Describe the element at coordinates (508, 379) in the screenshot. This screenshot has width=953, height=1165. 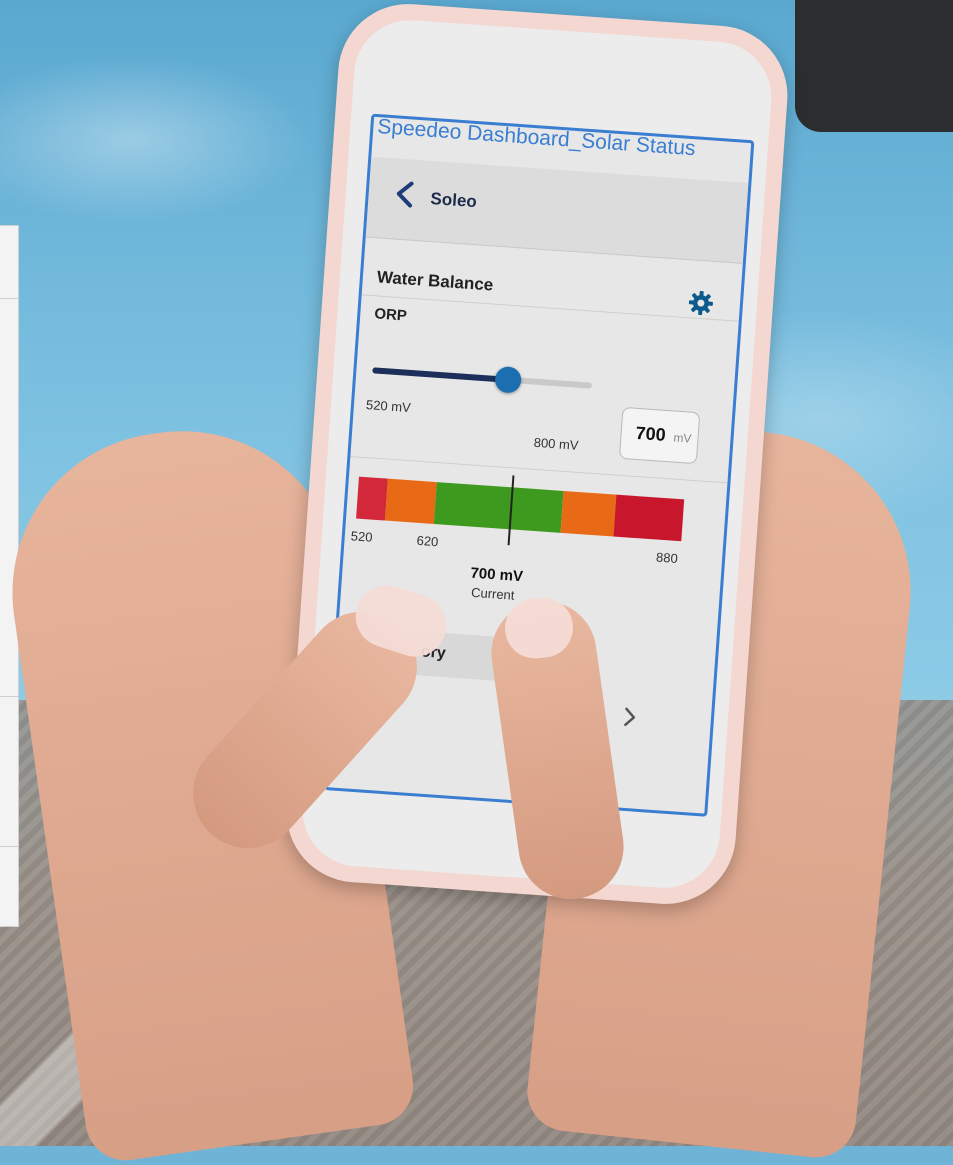
I see `slider-thumb` at that location.